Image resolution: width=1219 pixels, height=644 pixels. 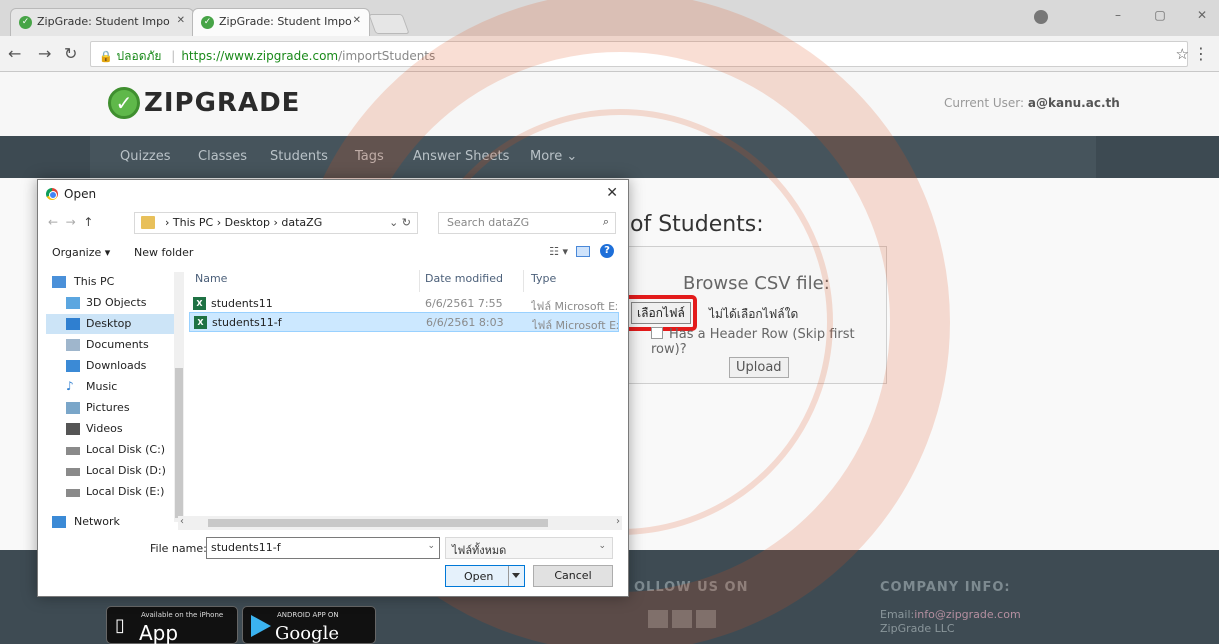 What do you see at coordinates (333, 194) in the screenshot?
I see `dialog-titlebar: Open ✕` at bounding box center [333, 194].